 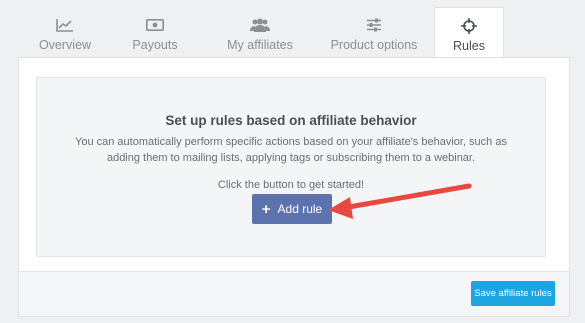 I want to click on tab-rules: Rules, so click(x=469, y=33).